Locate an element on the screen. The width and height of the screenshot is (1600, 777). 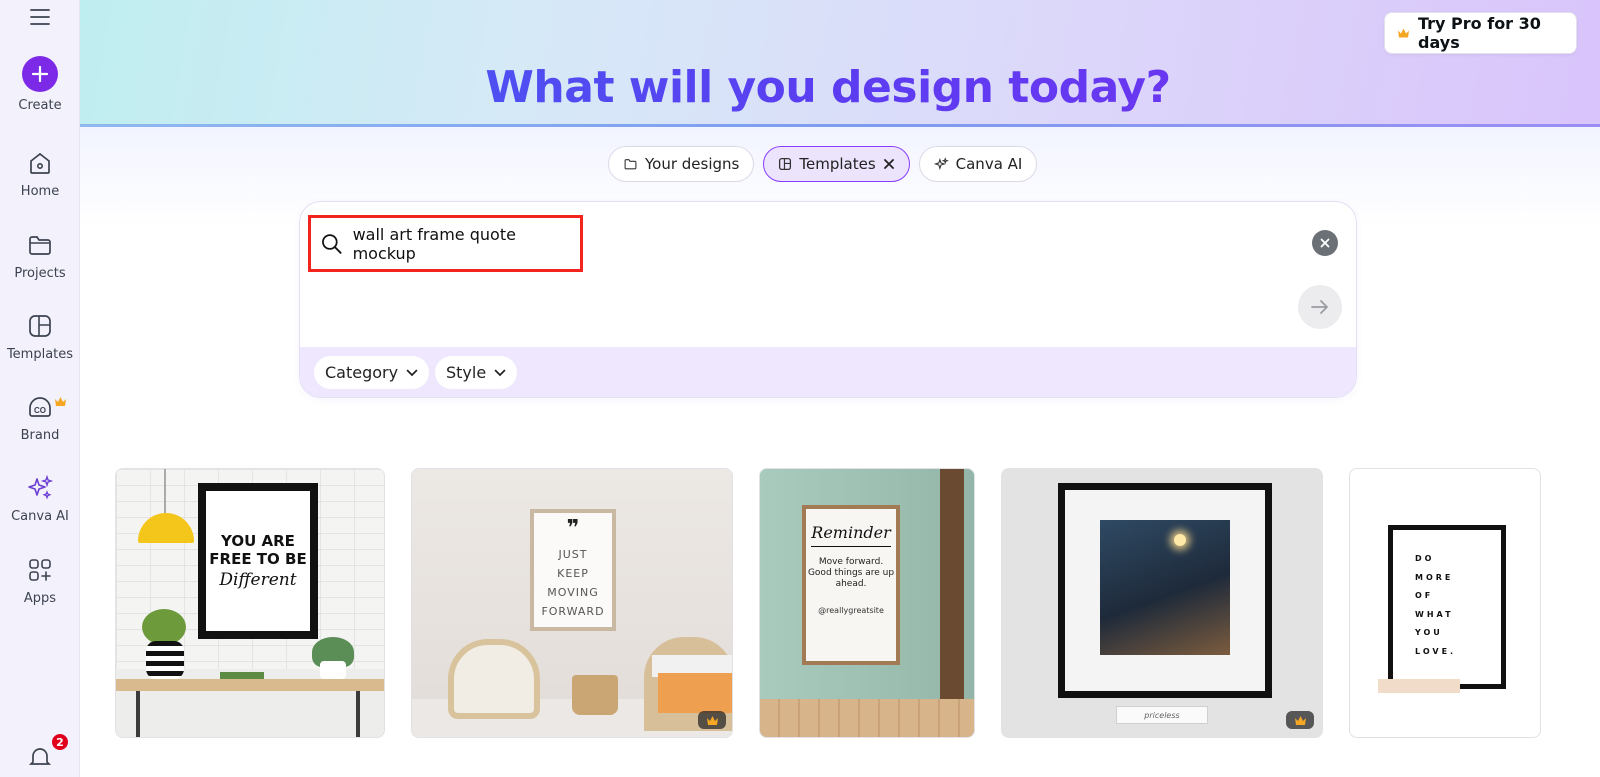
sidebar-item-projects: Projects is located at coordinates (40, 255).